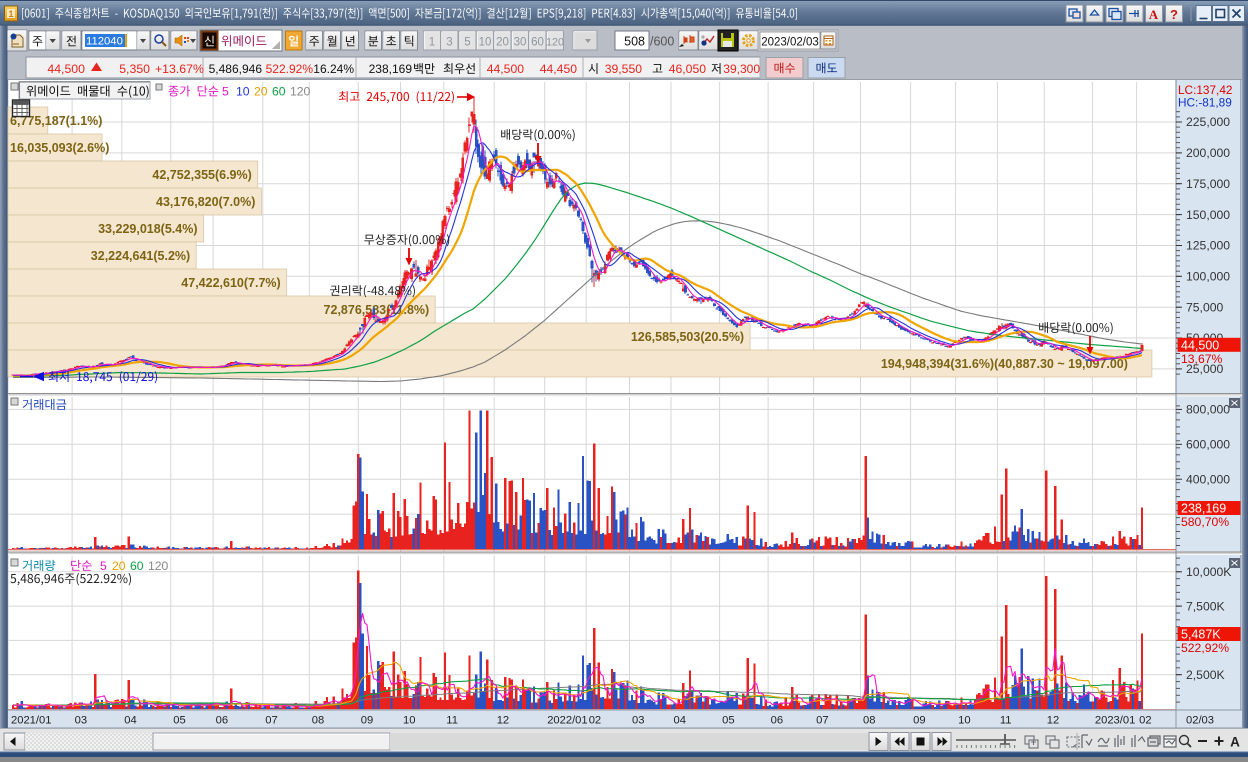 The image size is (1248, 762). What do you see at coordinates (290, 69) in the screenshot?
I see `svg-text: 522.92%` at bounding box center [290, 69].